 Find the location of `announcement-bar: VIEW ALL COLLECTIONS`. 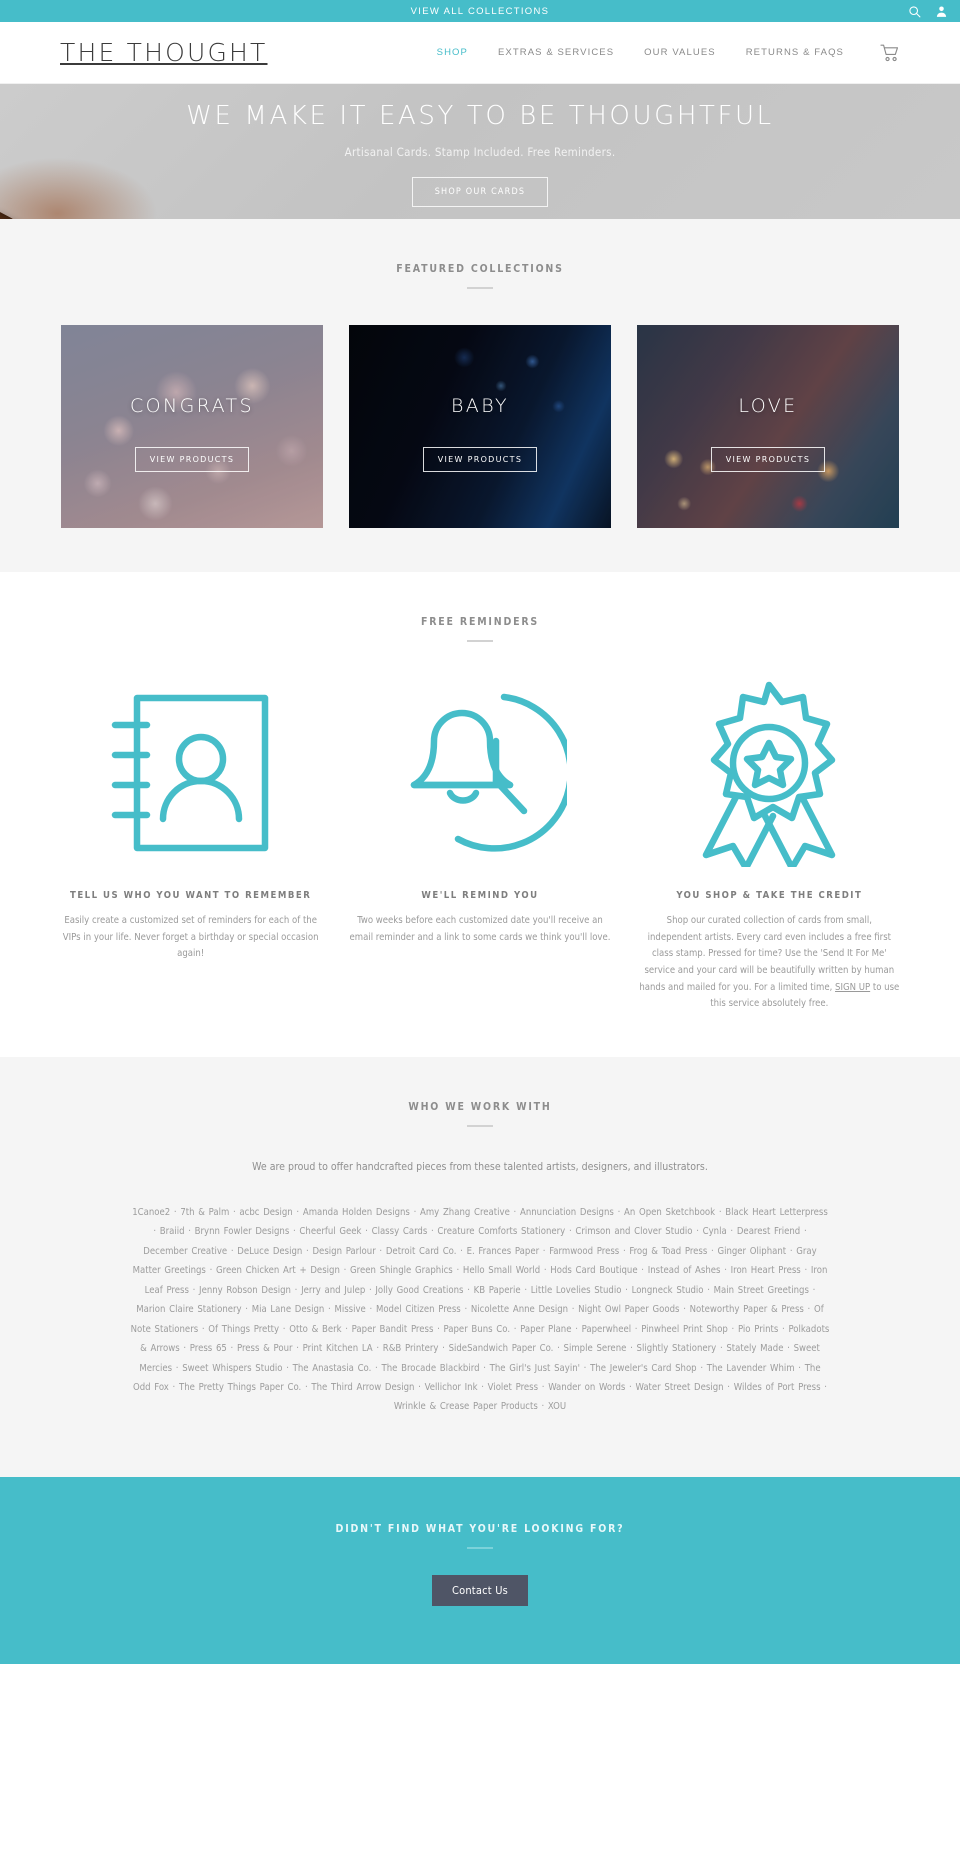

announcement-bar: VIEW ALL COLLECTIONS is located at coordinates (480, 11).